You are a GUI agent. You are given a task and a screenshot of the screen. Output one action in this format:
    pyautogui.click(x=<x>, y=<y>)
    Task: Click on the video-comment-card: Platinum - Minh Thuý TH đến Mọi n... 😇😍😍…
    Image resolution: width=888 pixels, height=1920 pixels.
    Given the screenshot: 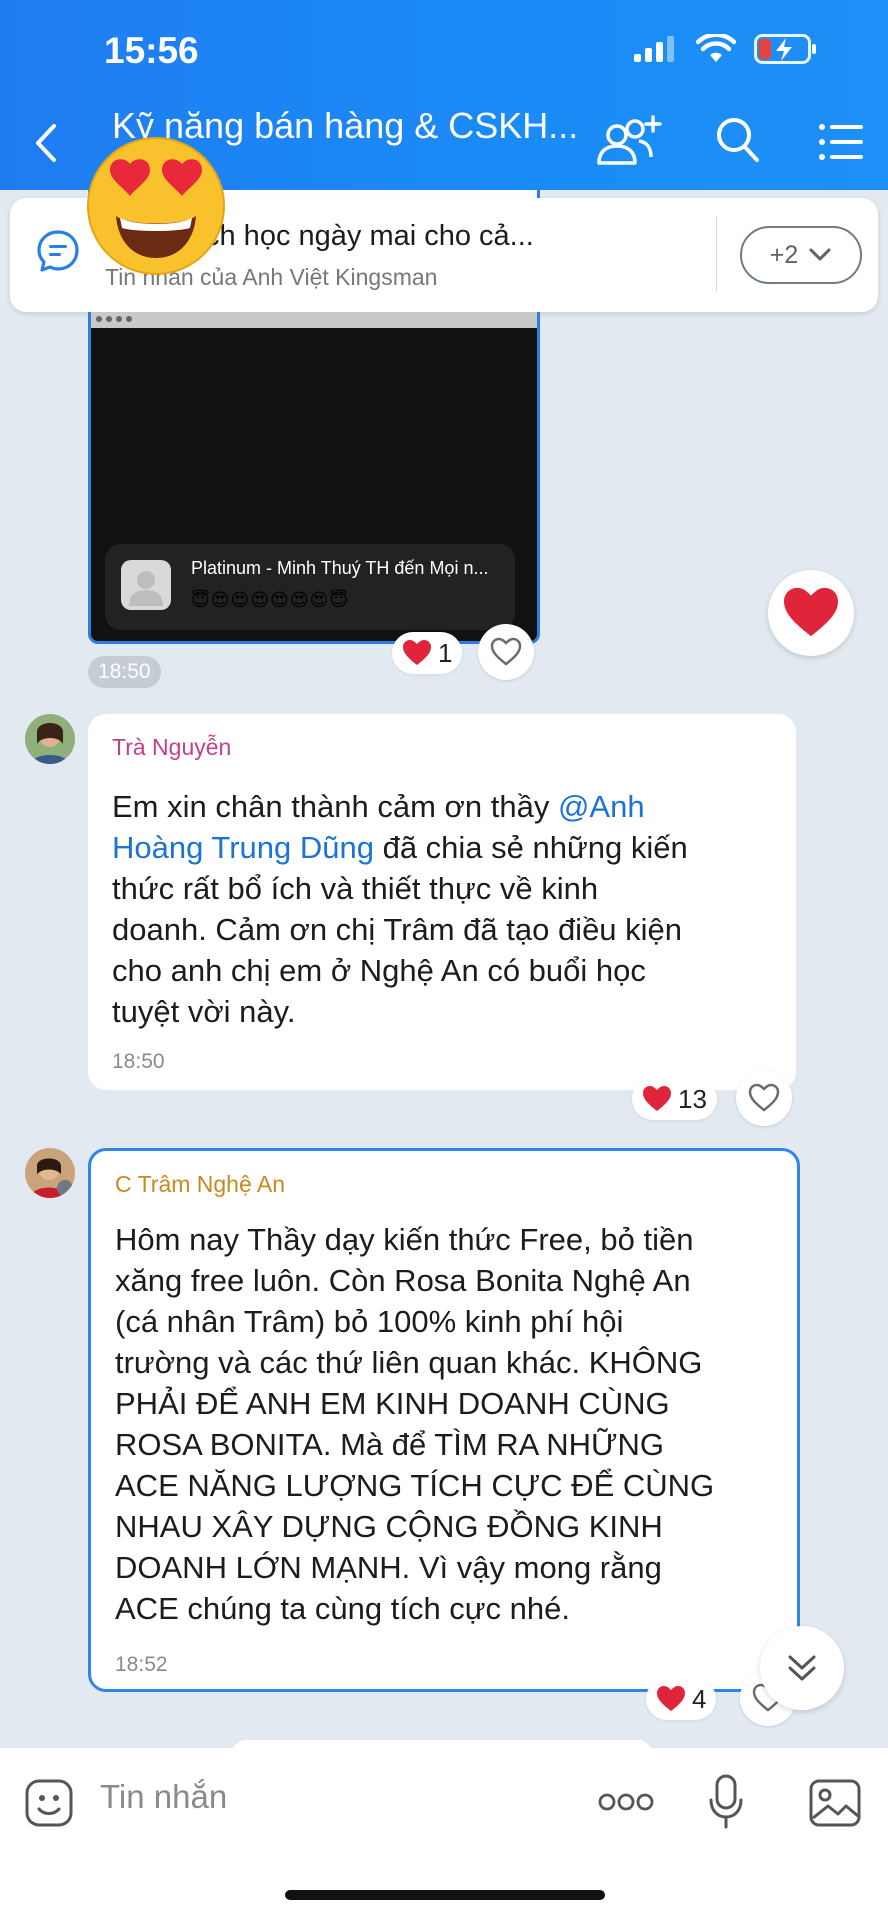 What is the action you would take?
    pyautogui.click(x=310, y=587)
    